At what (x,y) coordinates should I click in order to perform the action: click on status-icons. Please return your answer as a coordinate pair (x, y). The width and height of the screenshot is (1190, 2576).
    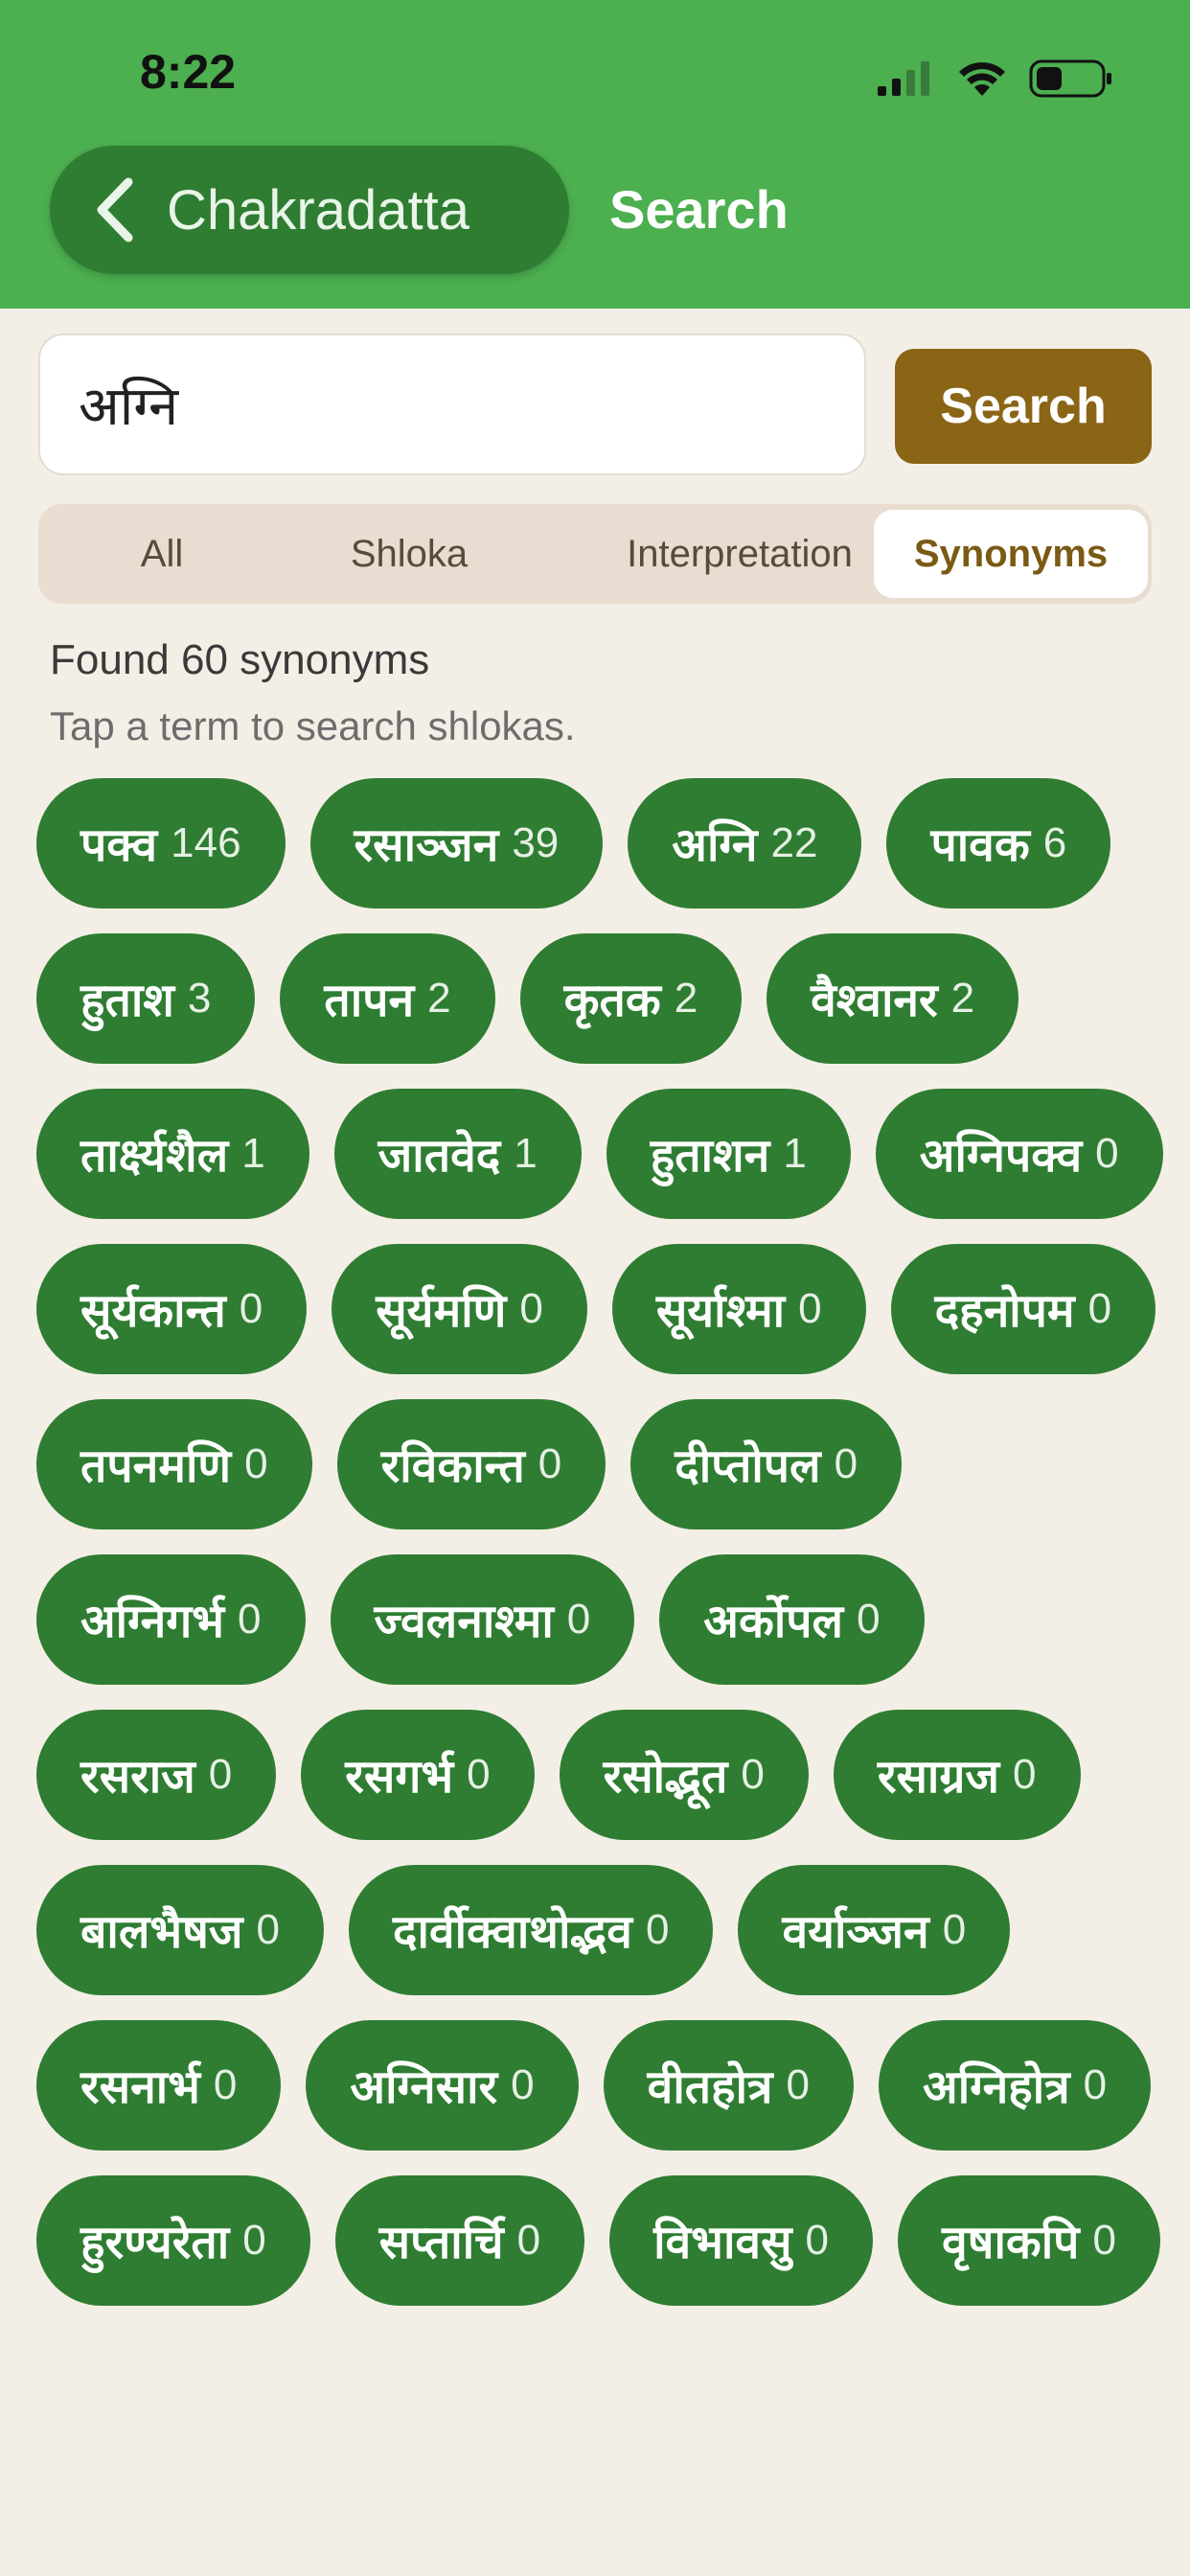
    Looking at the image, I should click on (995, 79).